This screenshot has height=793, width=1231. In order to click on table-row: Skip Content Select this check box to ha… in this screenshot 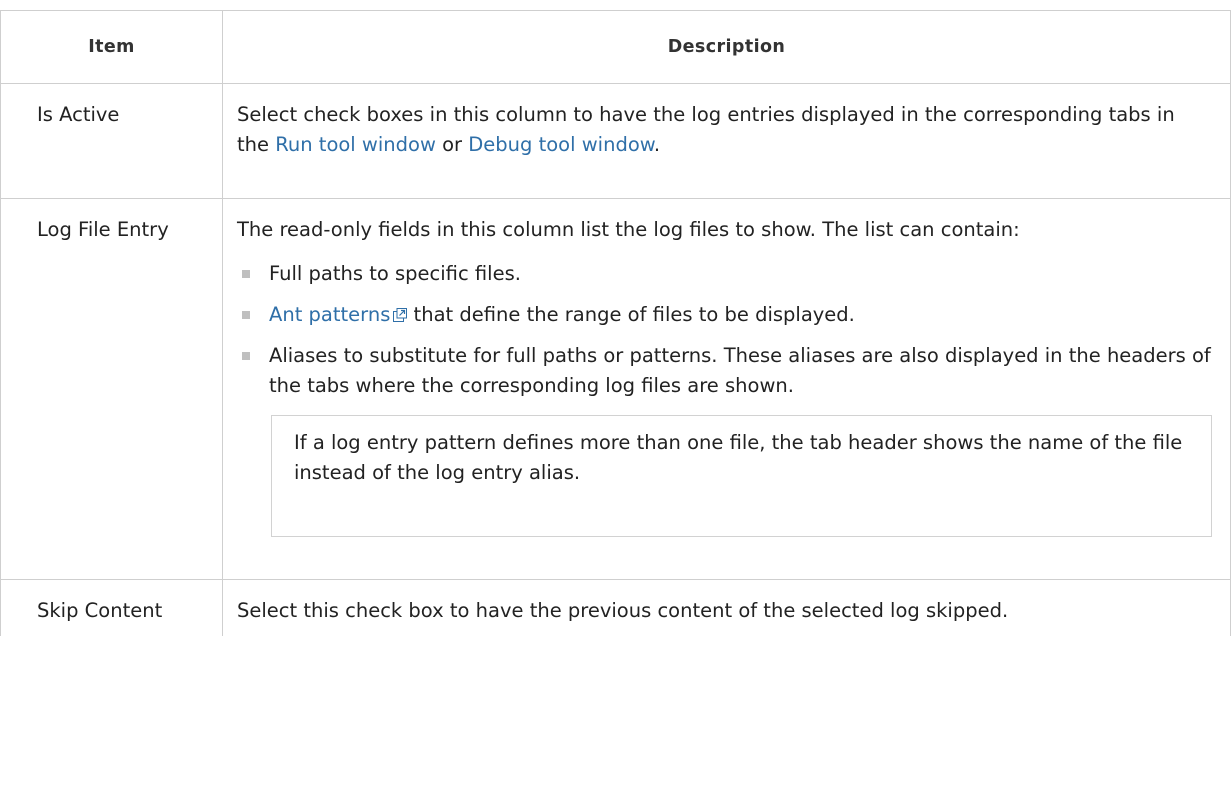, I will do `click(615, 607)`.